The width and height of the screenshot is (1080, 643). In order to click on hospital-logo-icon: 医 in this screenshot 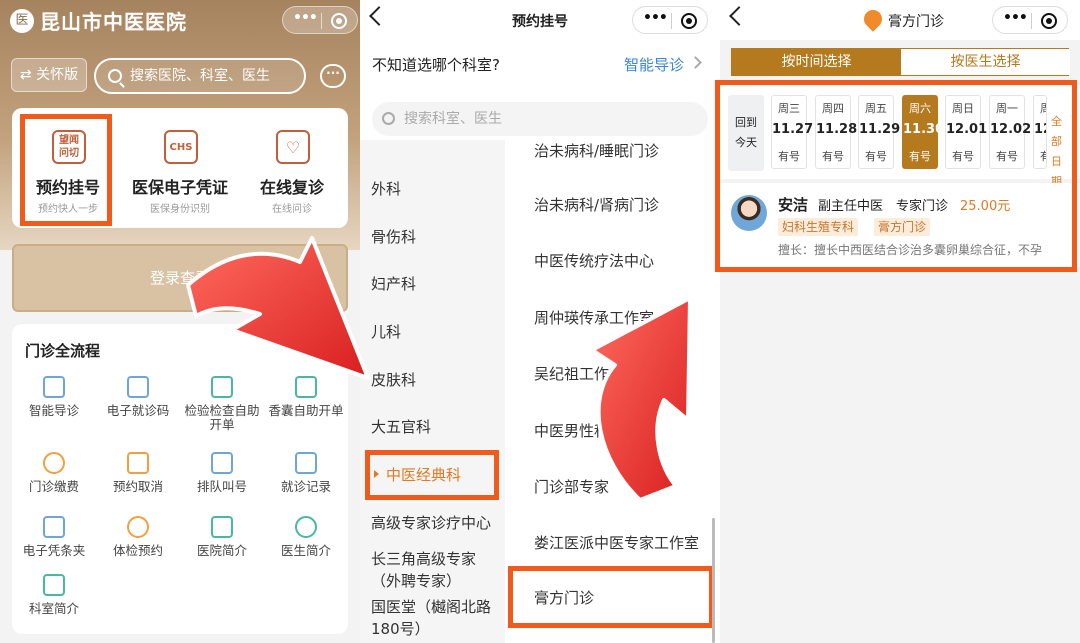, I will do `click(22, 21)`.